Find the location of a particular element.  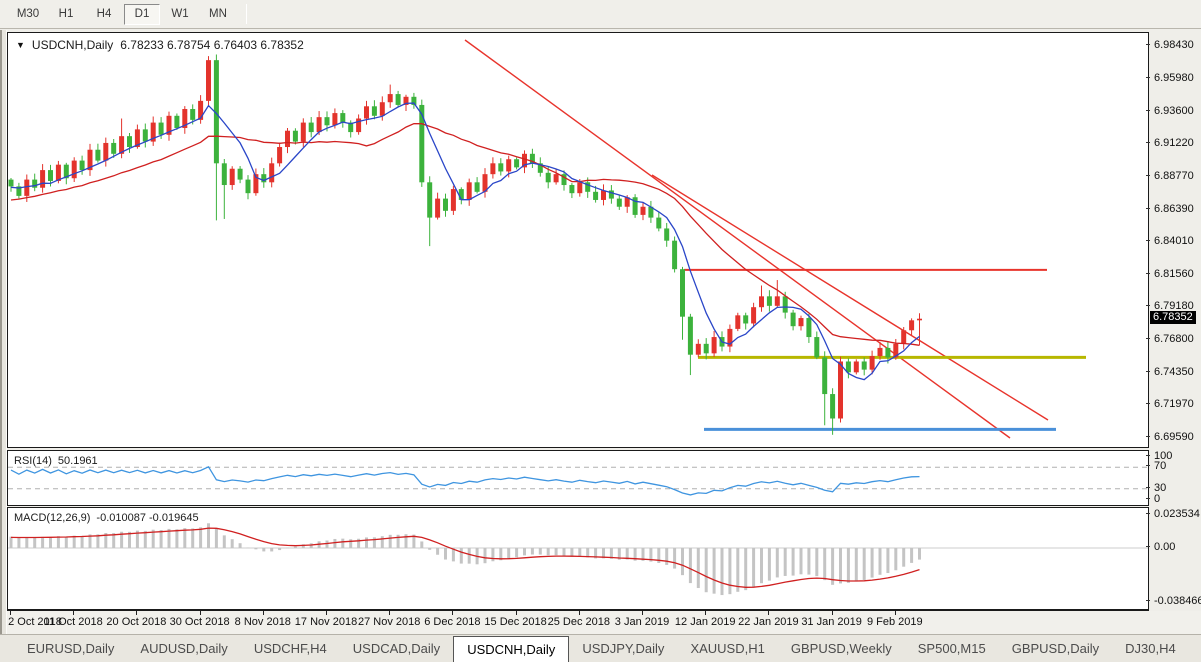

timeframe-button-group: M30 H1 H4 D1 W1 MN is located at coordinates (124, 14).